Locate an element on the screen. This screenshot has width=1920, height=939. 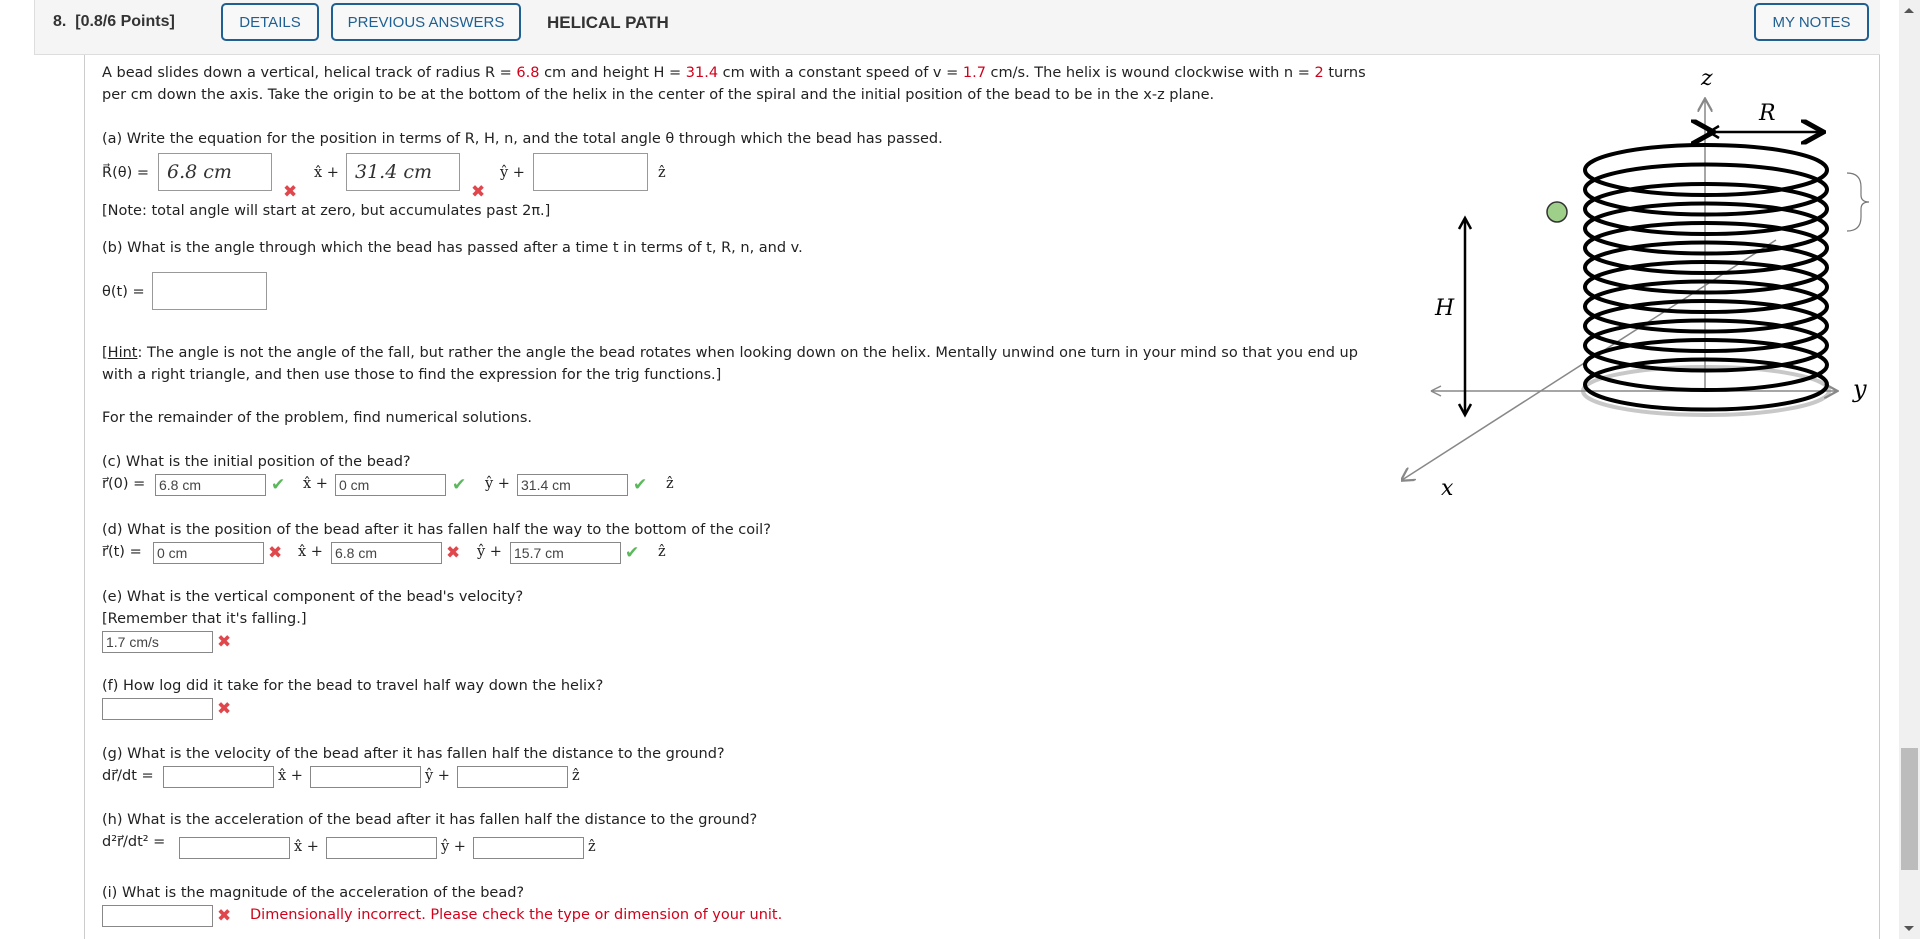
part-e-note: [Remember that it's falling.] is located at coordinates (204, 619).